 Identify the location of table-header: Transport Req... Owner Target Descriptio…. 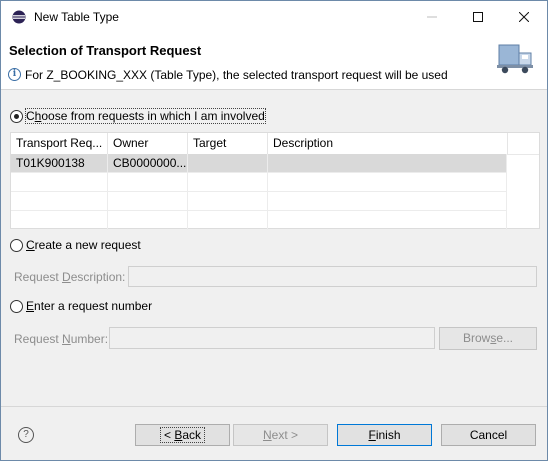
(275, 144).